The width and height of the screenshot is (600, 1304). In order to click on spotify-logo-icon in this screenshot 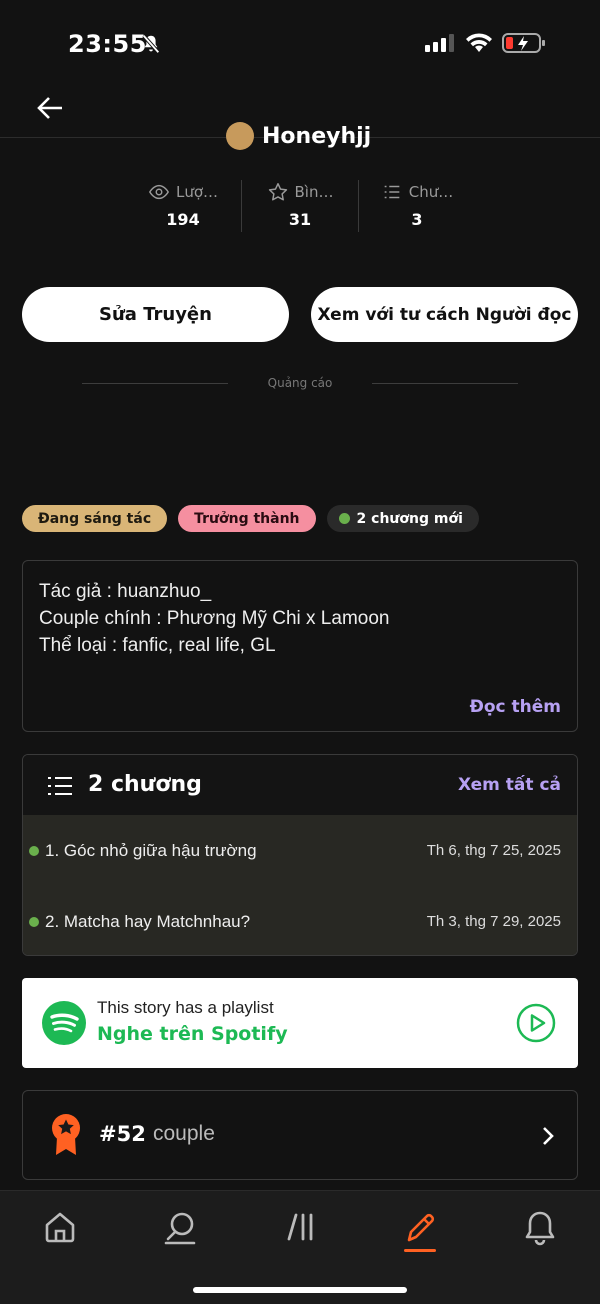, I will do `click(64, 1023)`.